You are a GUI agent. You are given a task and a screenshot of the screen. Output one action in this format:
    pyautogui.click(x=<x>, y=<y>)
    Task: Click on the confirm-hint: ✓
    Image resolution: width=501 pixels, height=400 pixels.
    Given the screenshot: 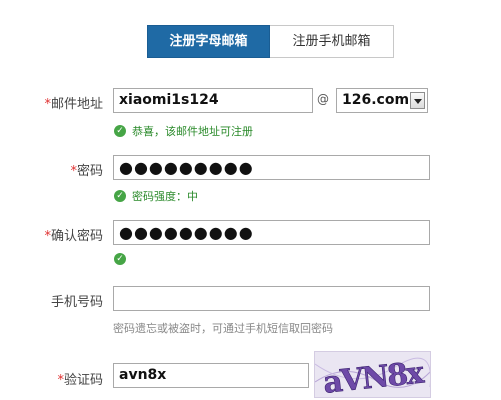 What is the action you would take?
    pyautogui.click(x=123, y=259)
    